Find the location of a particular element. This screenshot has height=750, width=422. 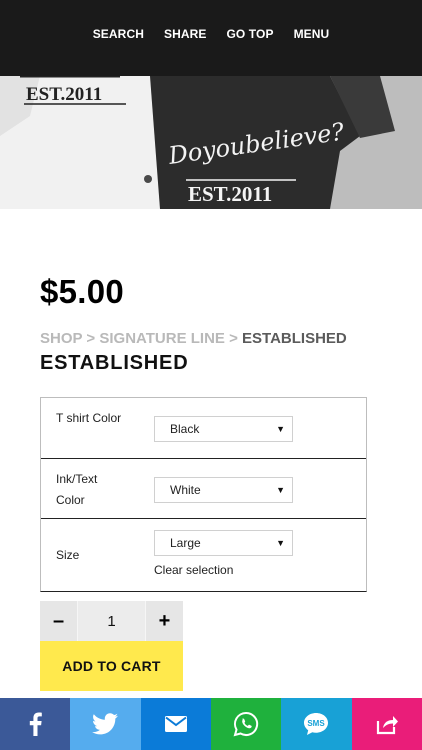

add-to-cart-button: ADD TO CART is located at coordinates (111, 666).